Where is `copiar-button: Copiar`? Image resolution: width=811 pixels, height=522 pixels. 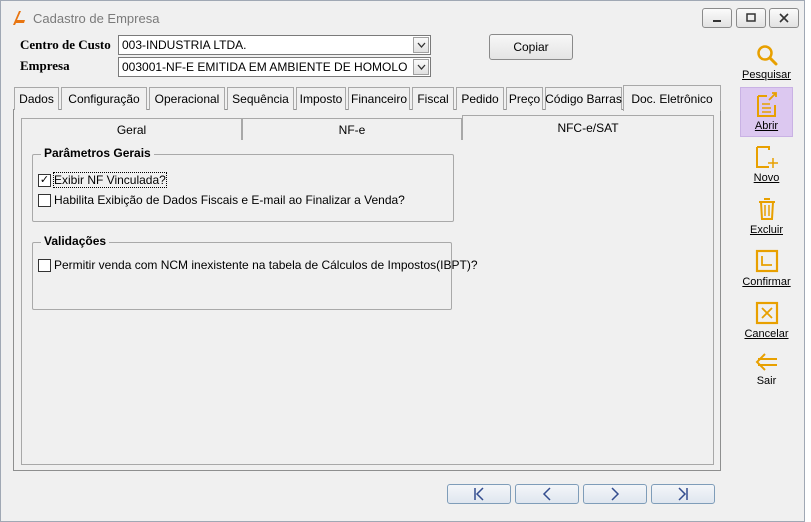 copiar-button: Copiar is located at coordinates (531, 47).